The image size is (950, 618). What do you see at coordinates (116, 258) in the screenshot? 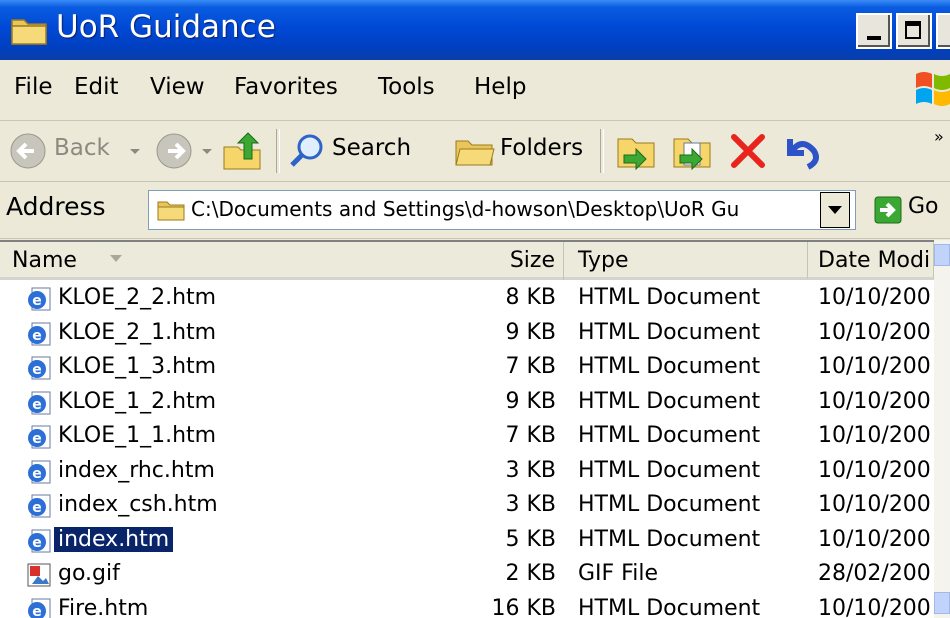
I see `sort-arrow-icon` at bounding box center [116, 258].